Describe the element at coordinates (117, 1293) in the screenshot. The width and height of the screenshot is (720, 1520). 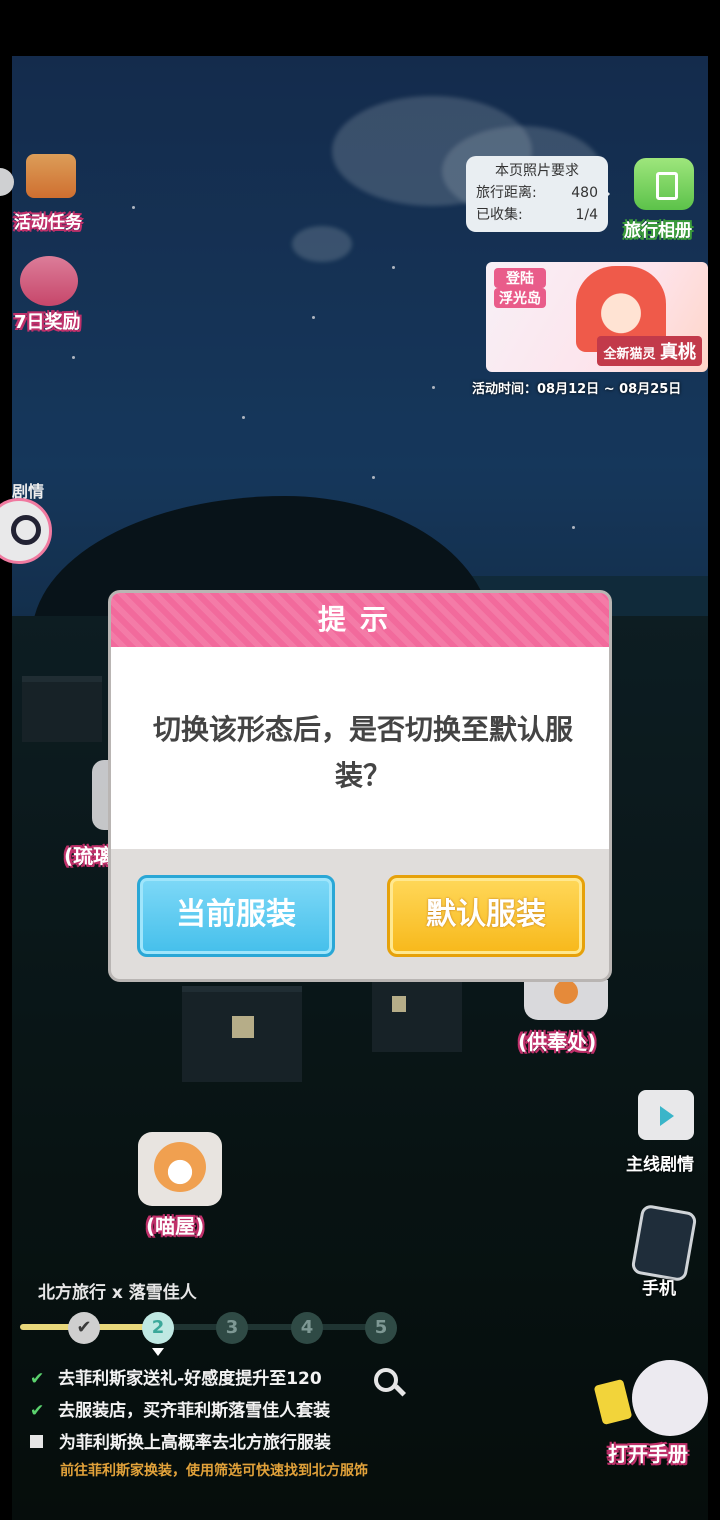
I see `quest-title: 北方旅行 x 落雪佳人` at that location.